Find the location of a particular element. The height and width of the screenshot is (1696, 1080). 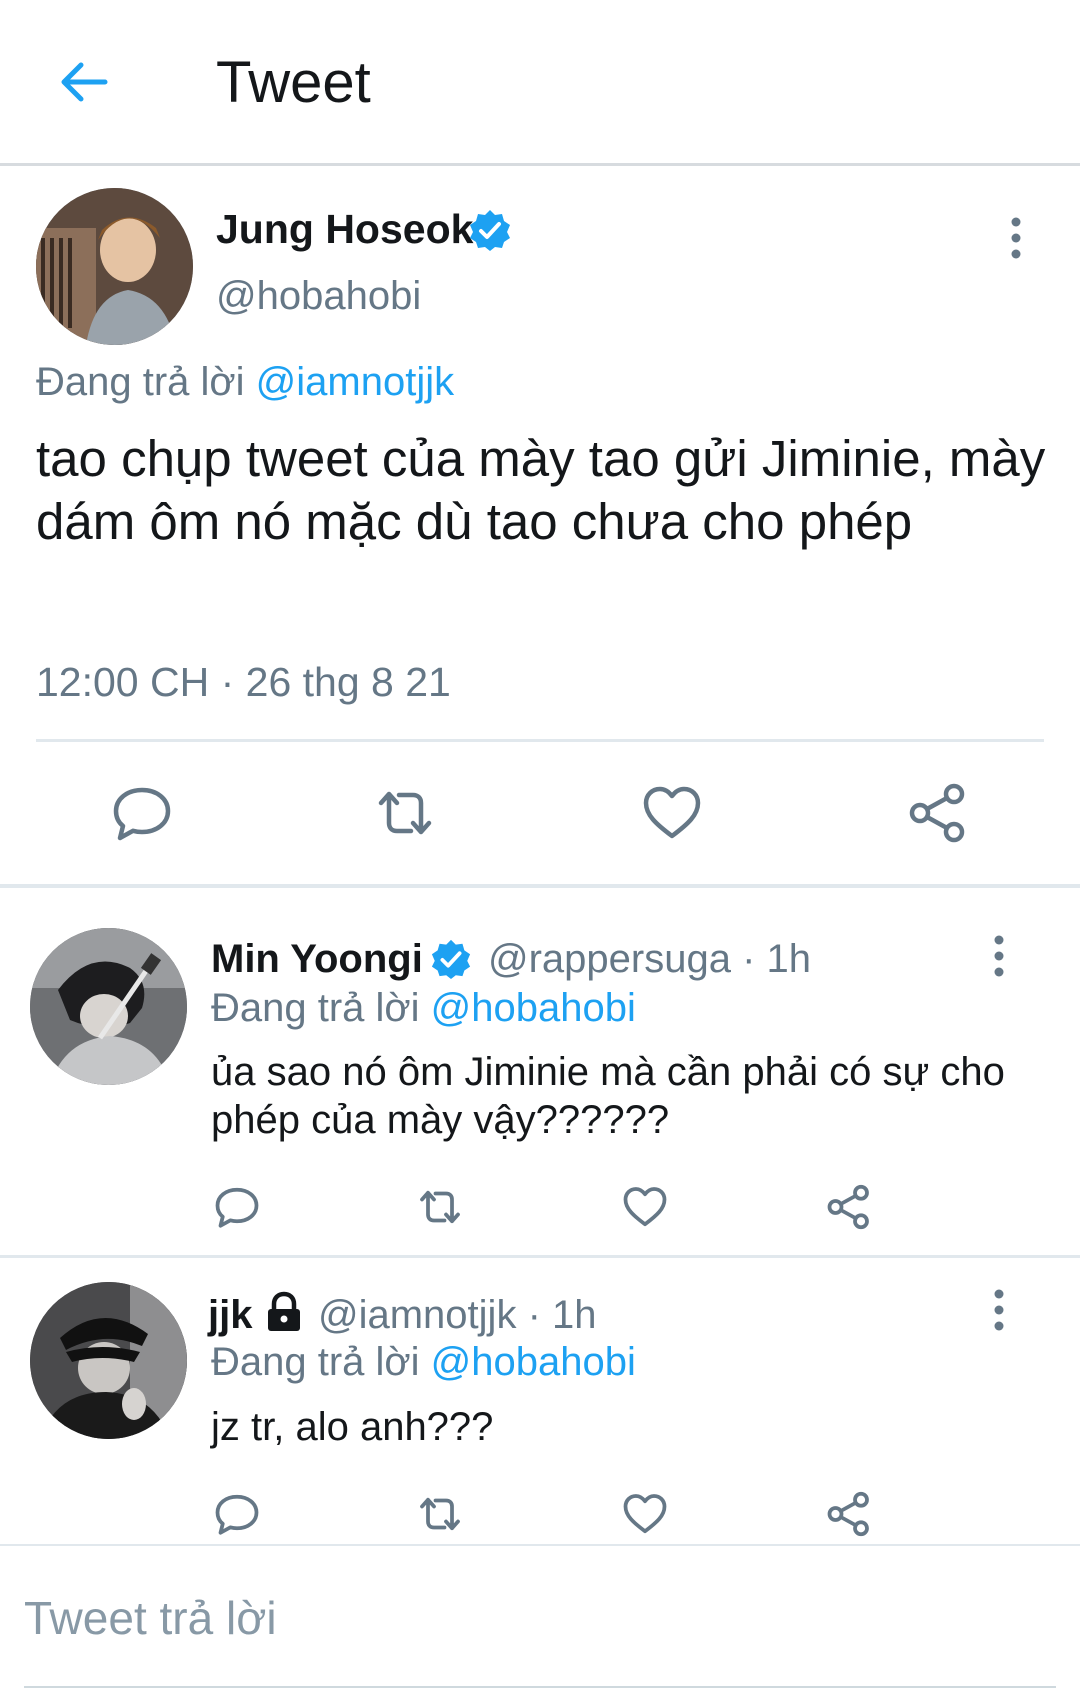

reply-header: Min Yoongi is located at coordinates (317, 959).